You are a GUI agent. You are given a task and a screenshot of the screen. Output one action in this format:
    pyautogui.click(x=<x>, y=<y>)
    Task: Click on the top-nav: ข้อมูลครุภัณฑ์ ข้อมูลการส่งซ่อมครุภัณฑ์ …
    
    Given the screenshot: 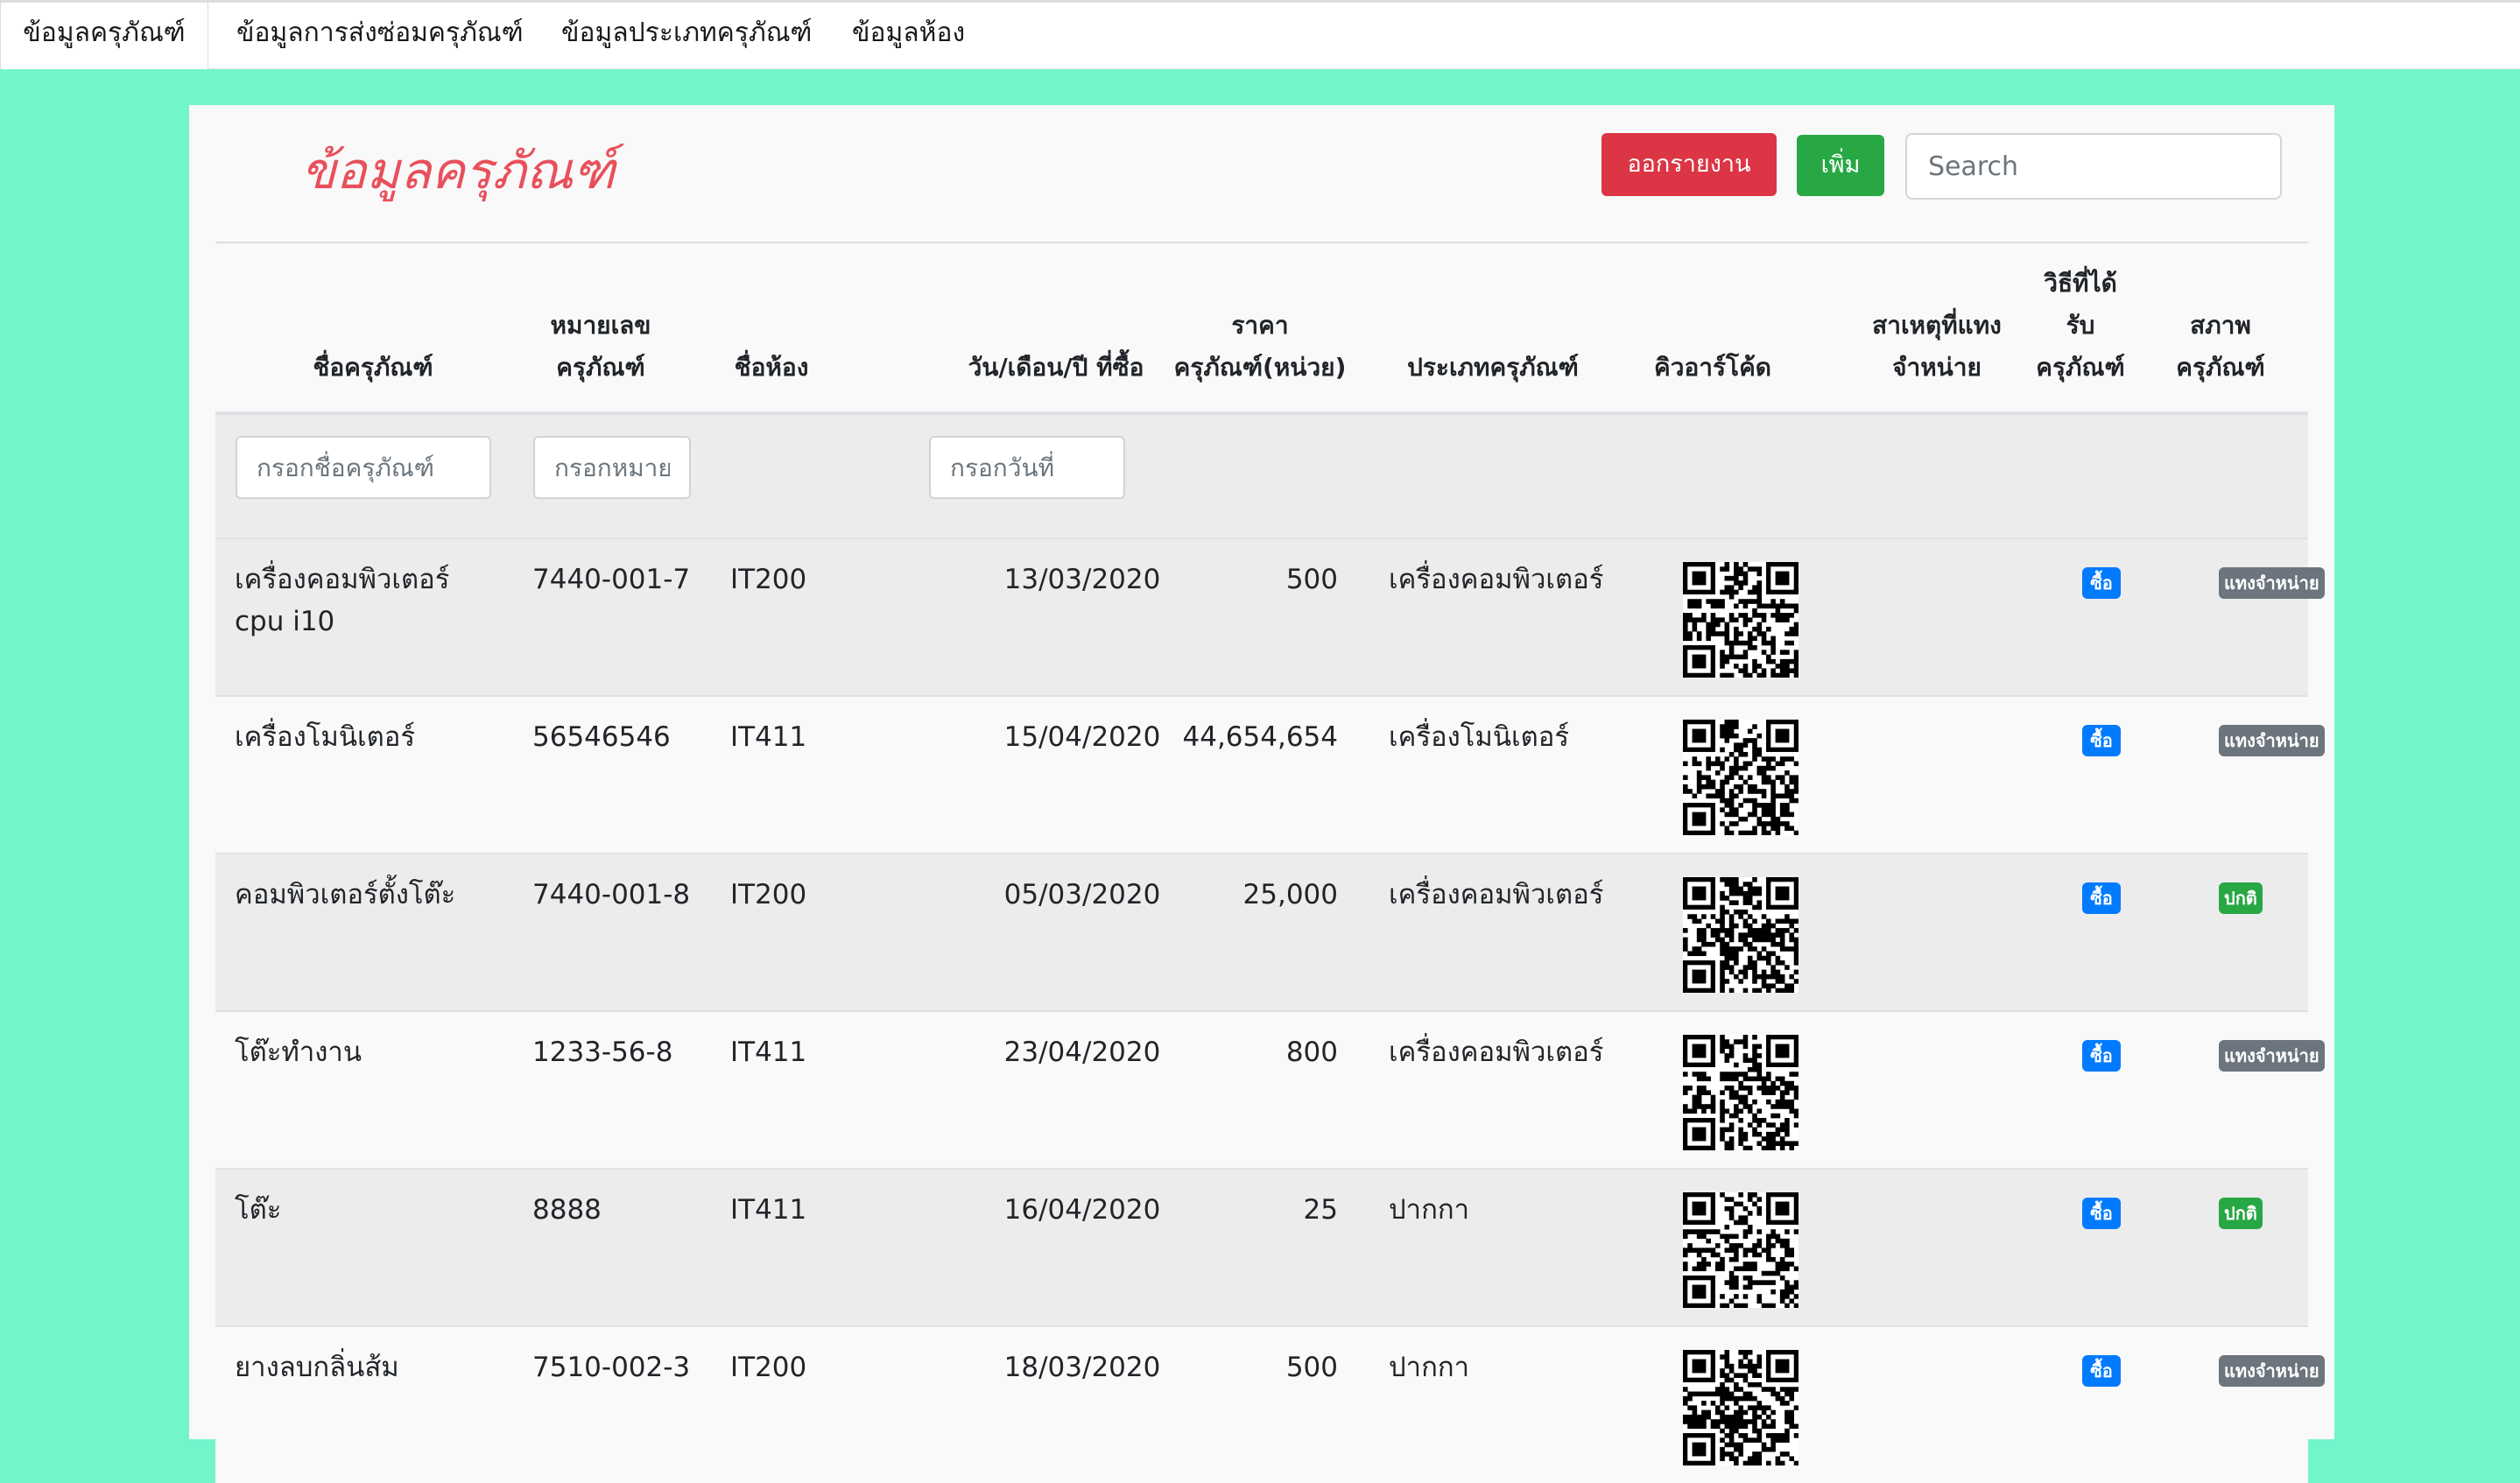 What is the action you would take?
    pyautogui.click(x=1260, y=34)
    